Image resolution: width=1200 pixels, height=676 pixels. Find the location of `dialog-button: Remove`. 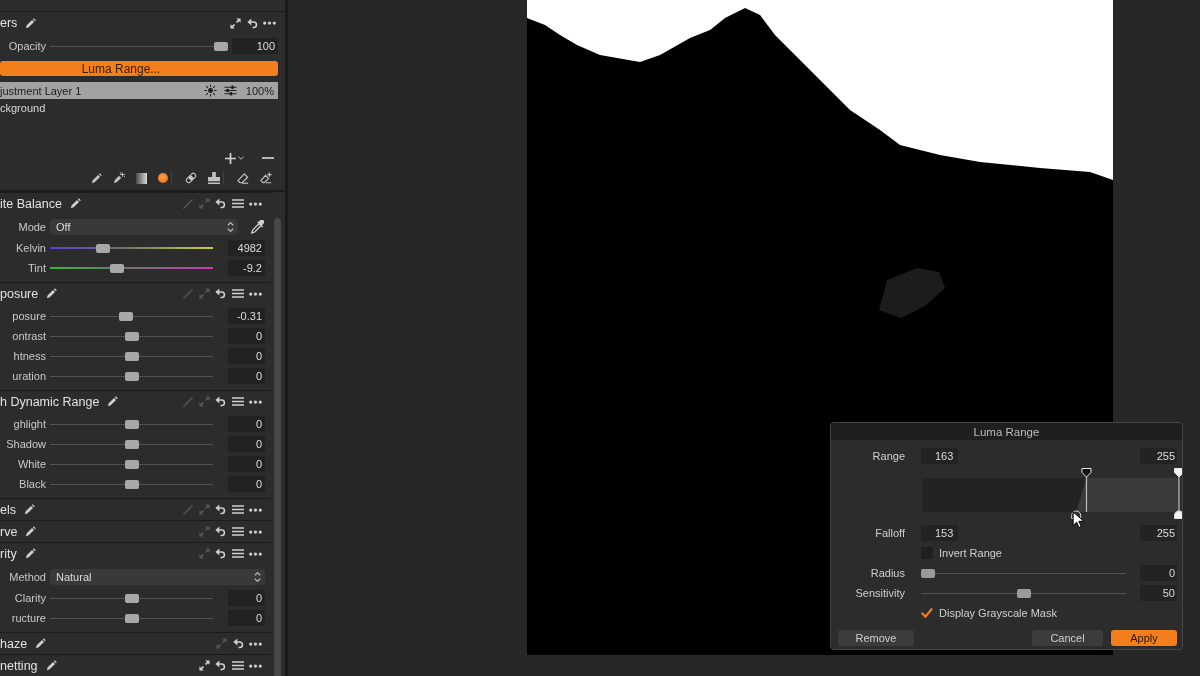

dialog-button: Remove is located at coordinates (876, 638).